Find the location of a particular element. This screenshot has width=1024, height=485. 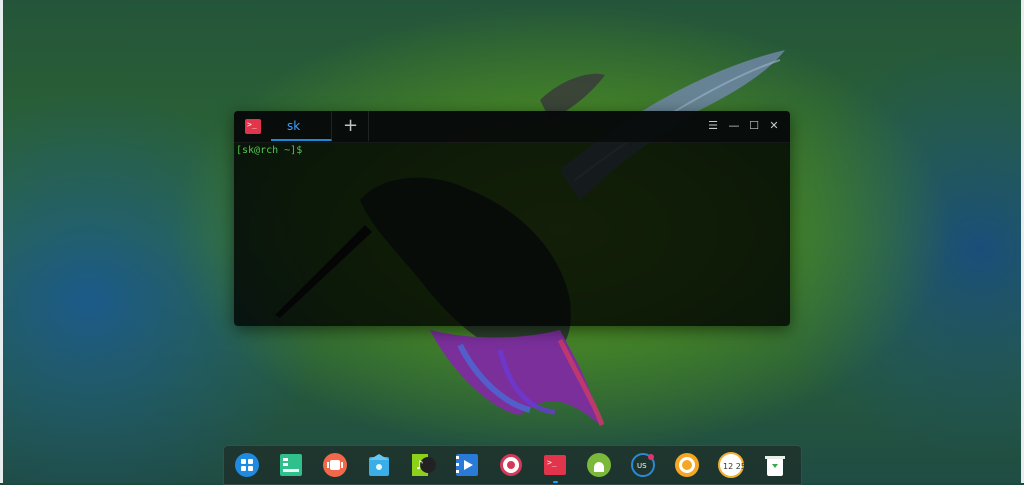

tab-sk: sk is located at coordinates (301, 126).